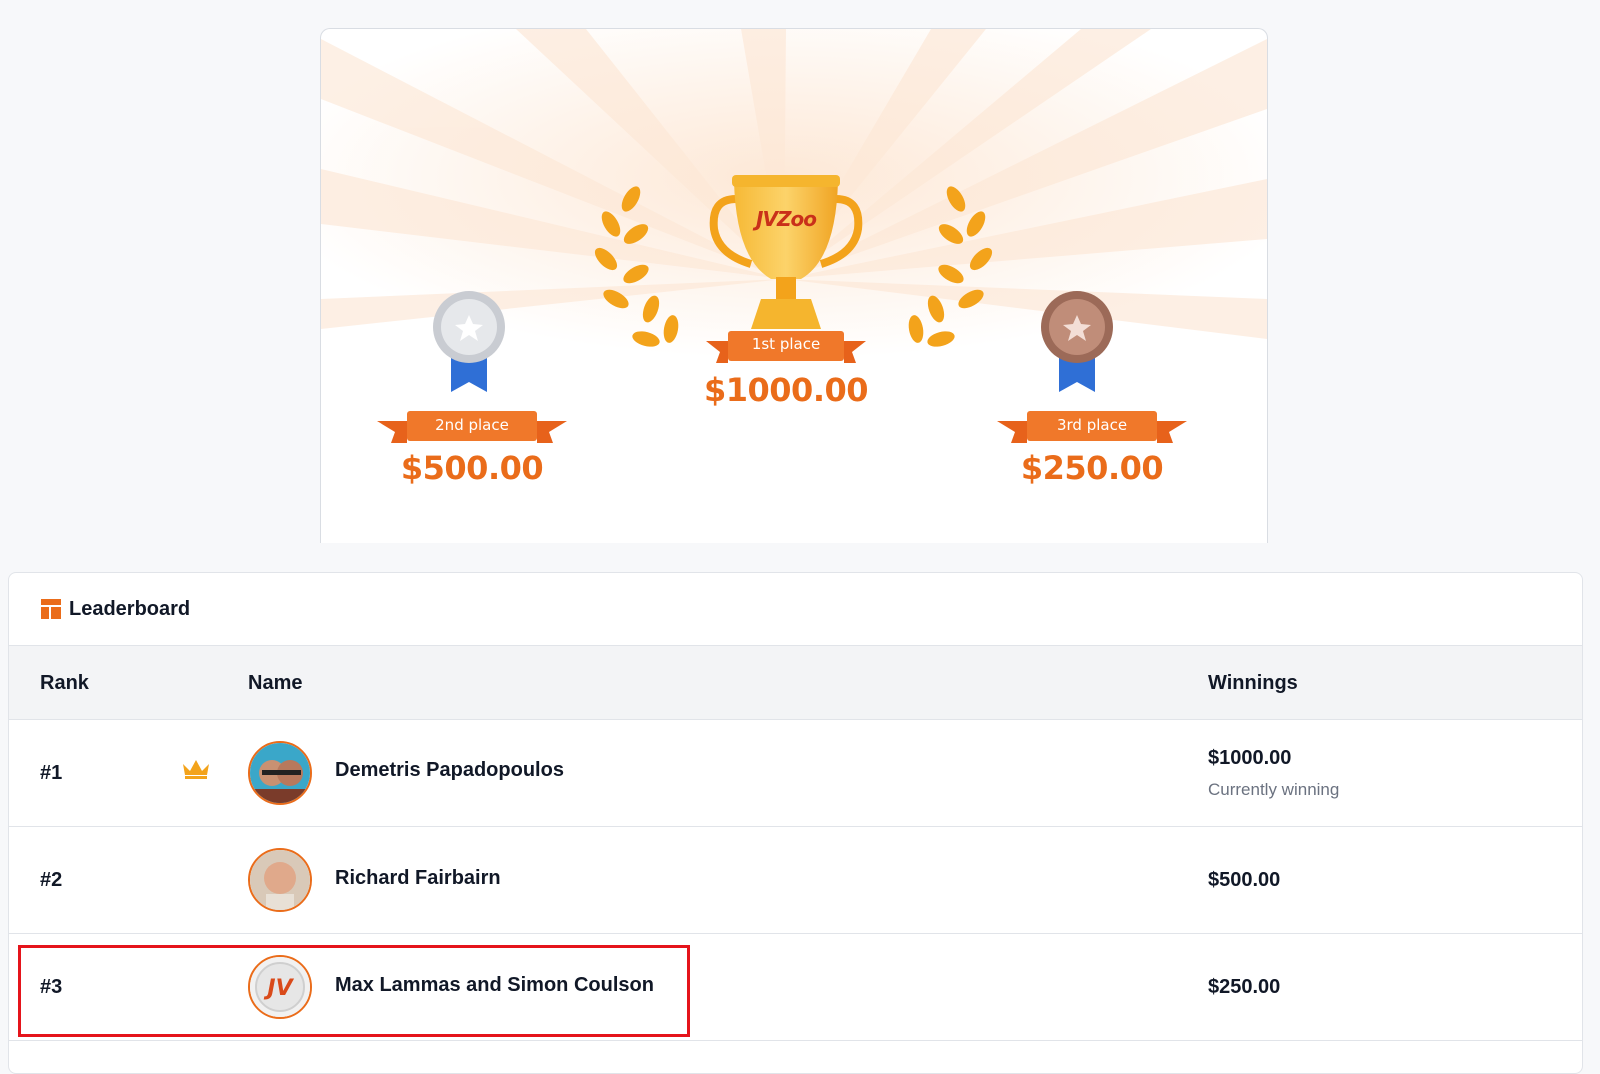  I want to click on bronze-medal-icon, so click(1077, 341).